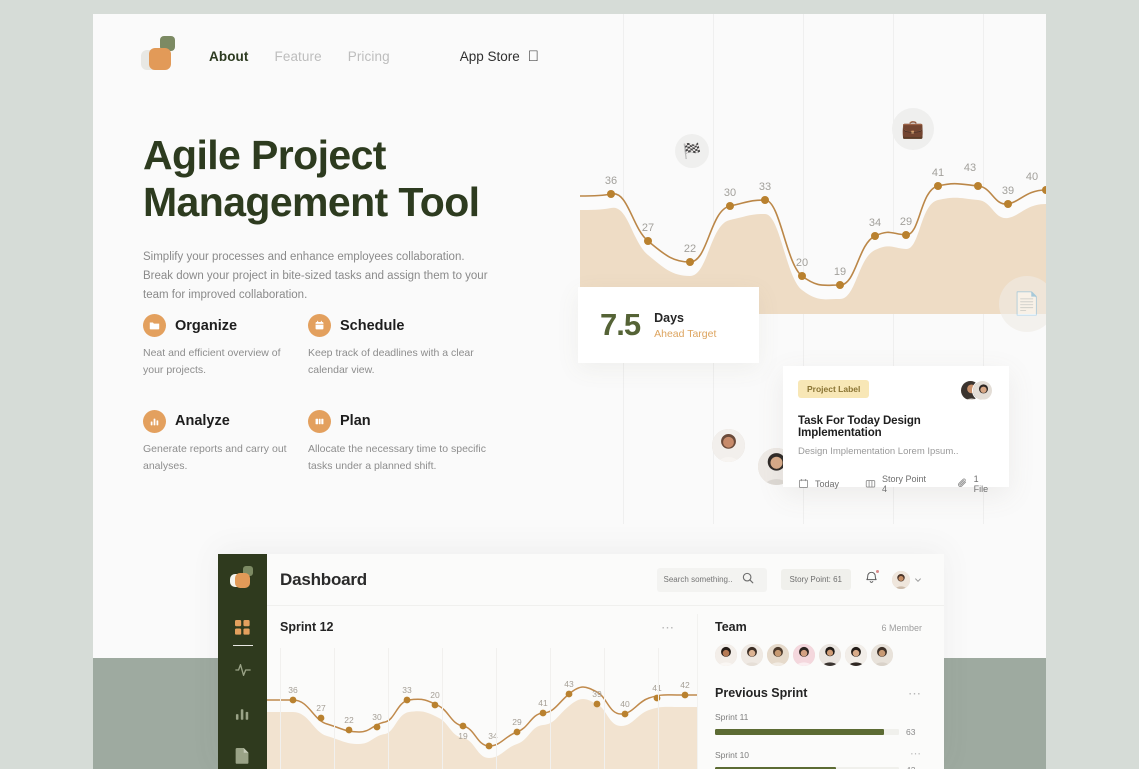  What do you see at coordinates (349, 720) in the screenshot?
I see `svg-text: 22` at bounding box center [349, 720].